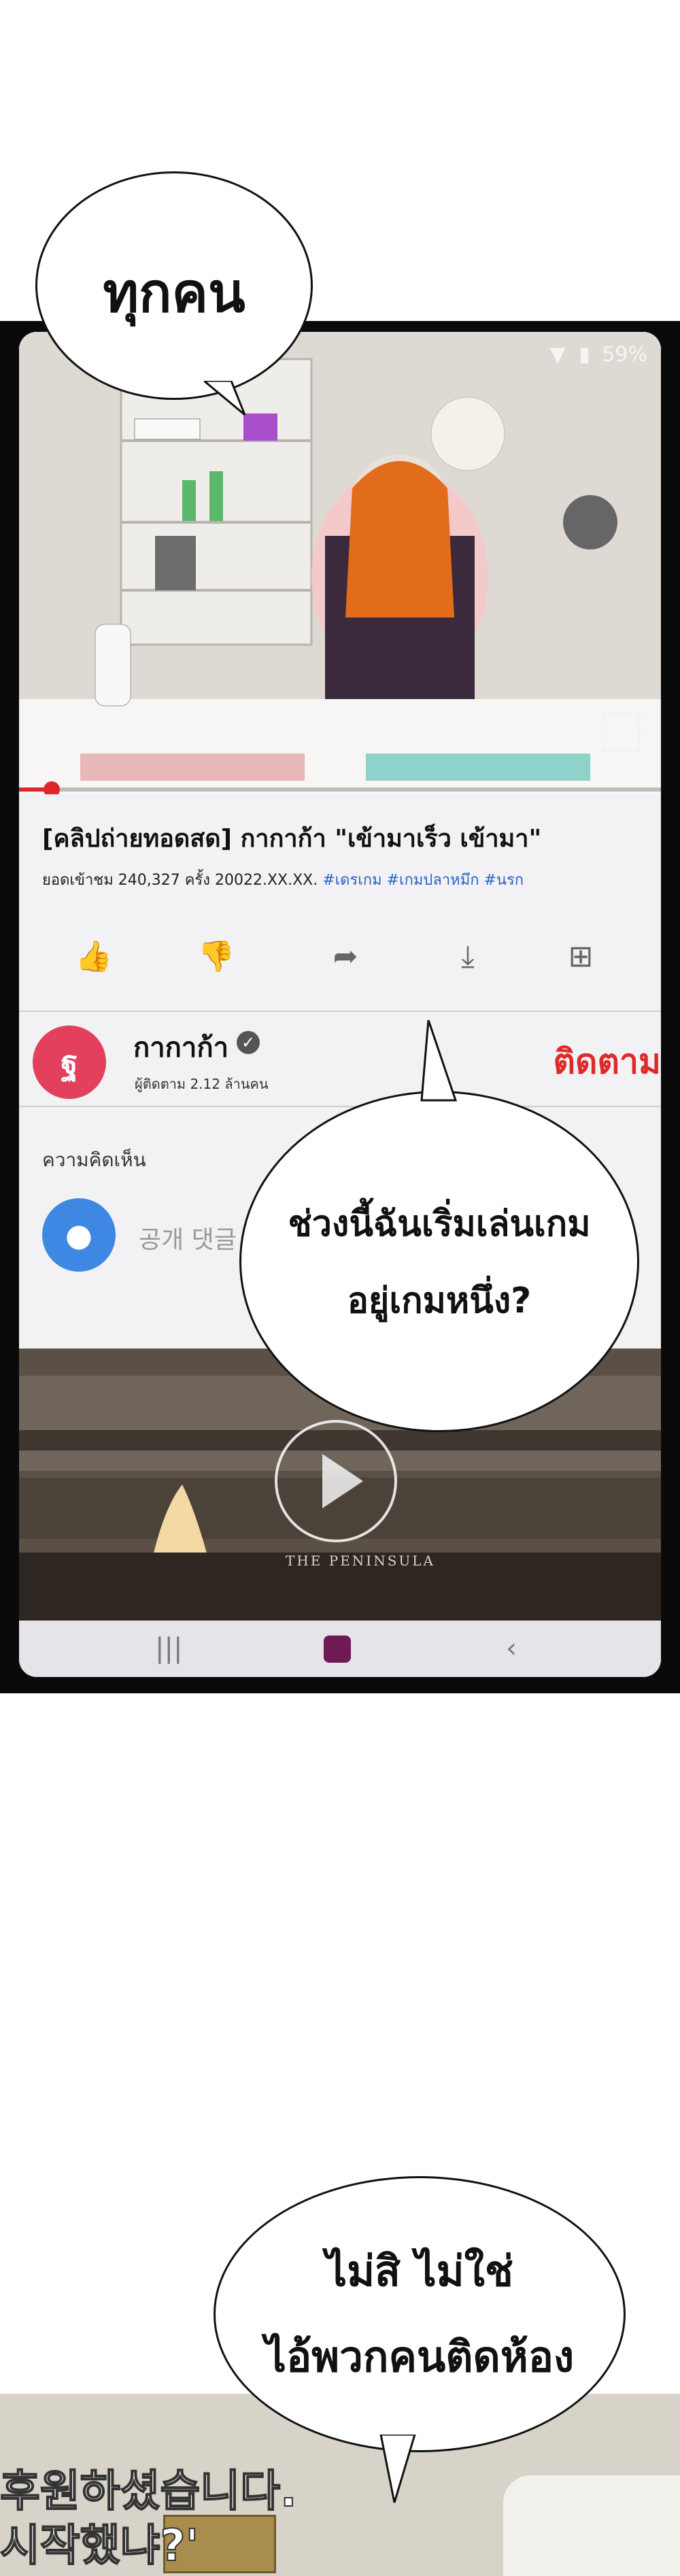 The height and width of the screenshot is (2576, 680). What do you see at coordinates (180, 880) in the screenshot?
I see `view-count: ยอดเข้าชม 240,327 ครั้ง 20022.XX.XX.` at bounding box center [180, 880].